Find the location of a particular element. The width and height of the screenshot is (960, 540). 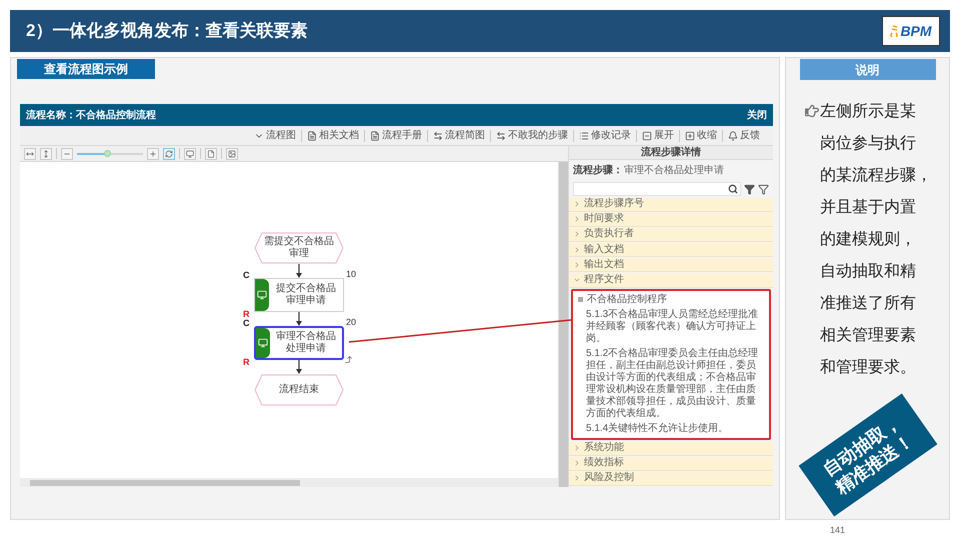

horizontal-arrows-icon is located at coordinates (30, 154).